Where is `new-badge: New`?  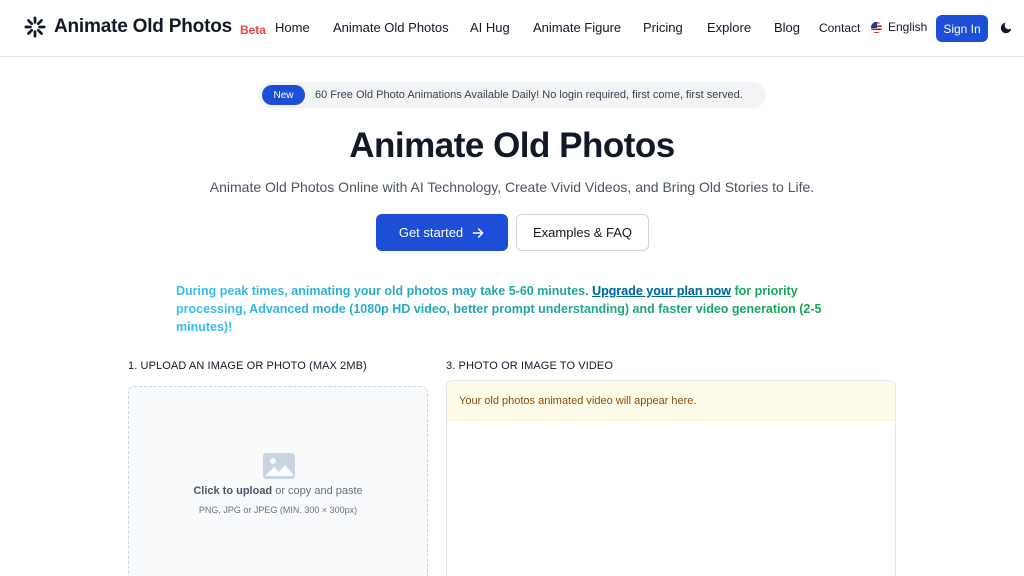
new-badge: New is located at coordinates (283, 95).